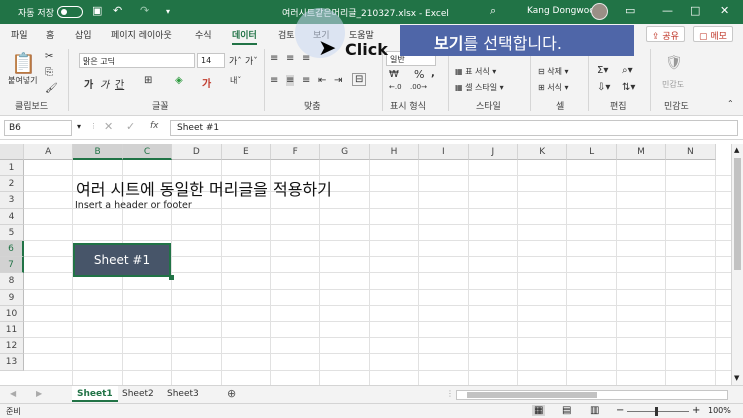 The image size is (743, 418). I want to click on next-sheet-icon: ▶, so click(39, 393).